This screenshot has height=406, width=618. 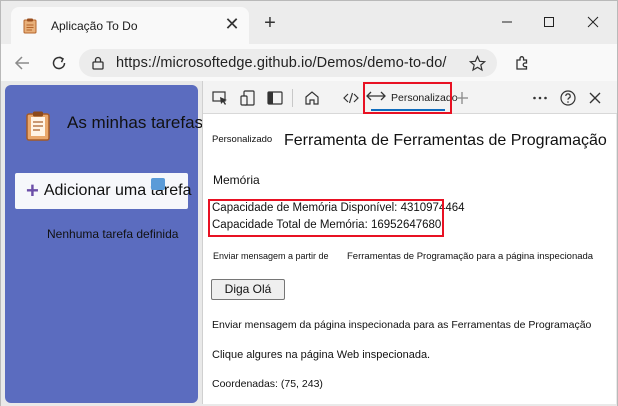 What do you see at coordinates (248, 289) in the screenshot?
I see `say-hello-button: Diga Olá` at bounding box center [248, 289].